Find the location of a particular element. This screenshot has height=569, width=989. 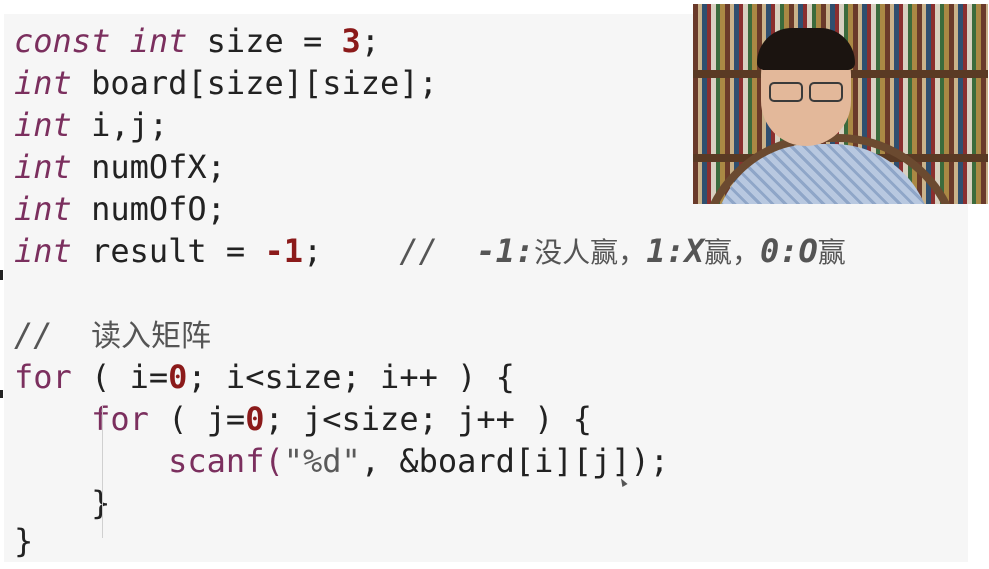

code-text: ( j= is located at coordinates (197, 419).